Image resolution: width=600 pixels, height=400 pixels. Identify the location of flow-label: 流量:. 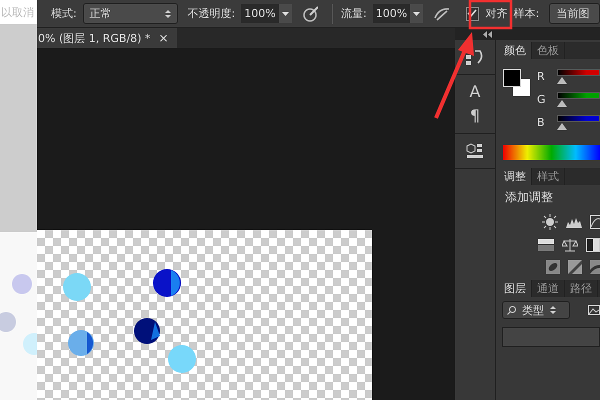
(354, 13).